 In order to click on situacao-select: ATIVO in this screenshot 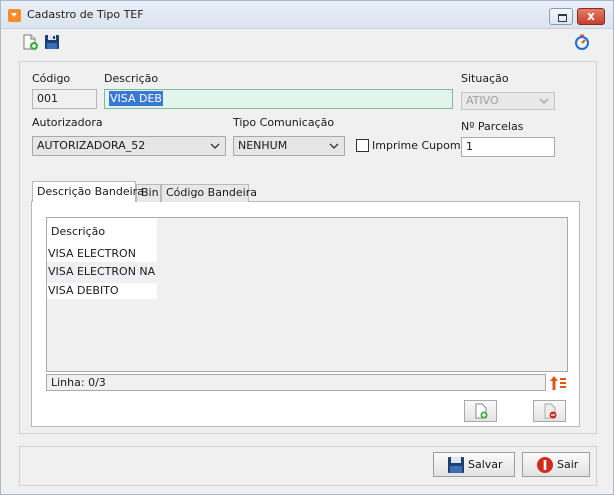, I will do `click(508, 101)`.